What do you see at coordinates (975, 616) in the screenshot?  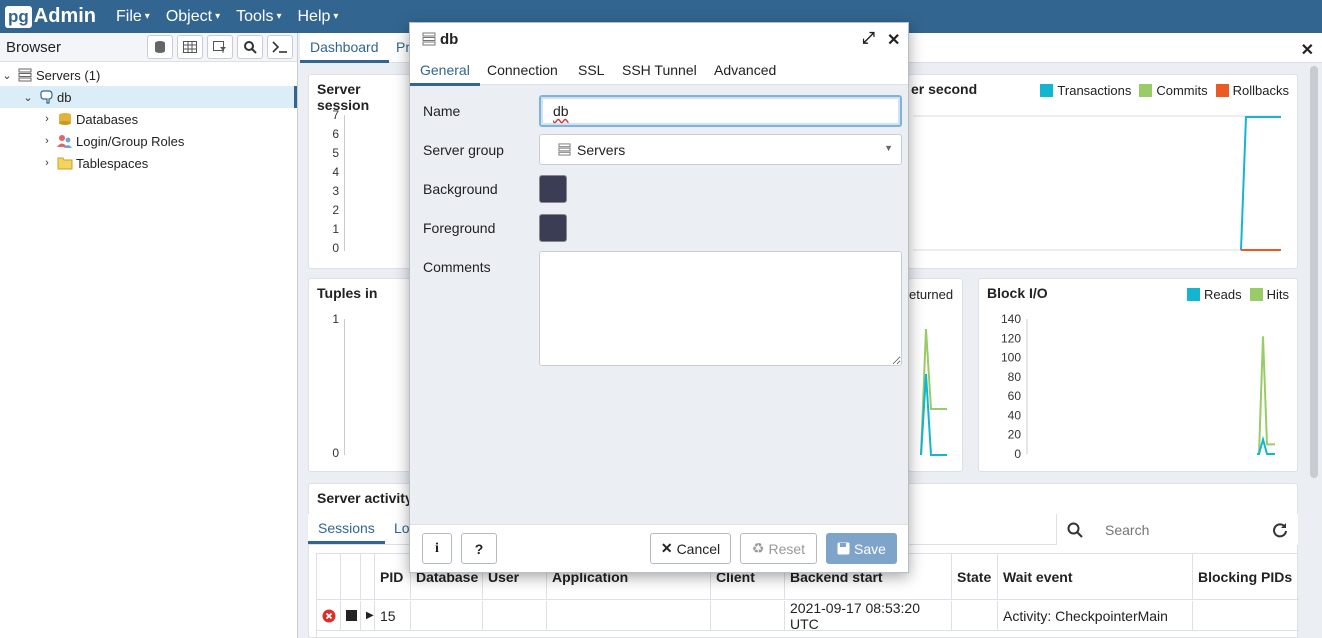 I see `cell-state` at bounding box center [975, 616].